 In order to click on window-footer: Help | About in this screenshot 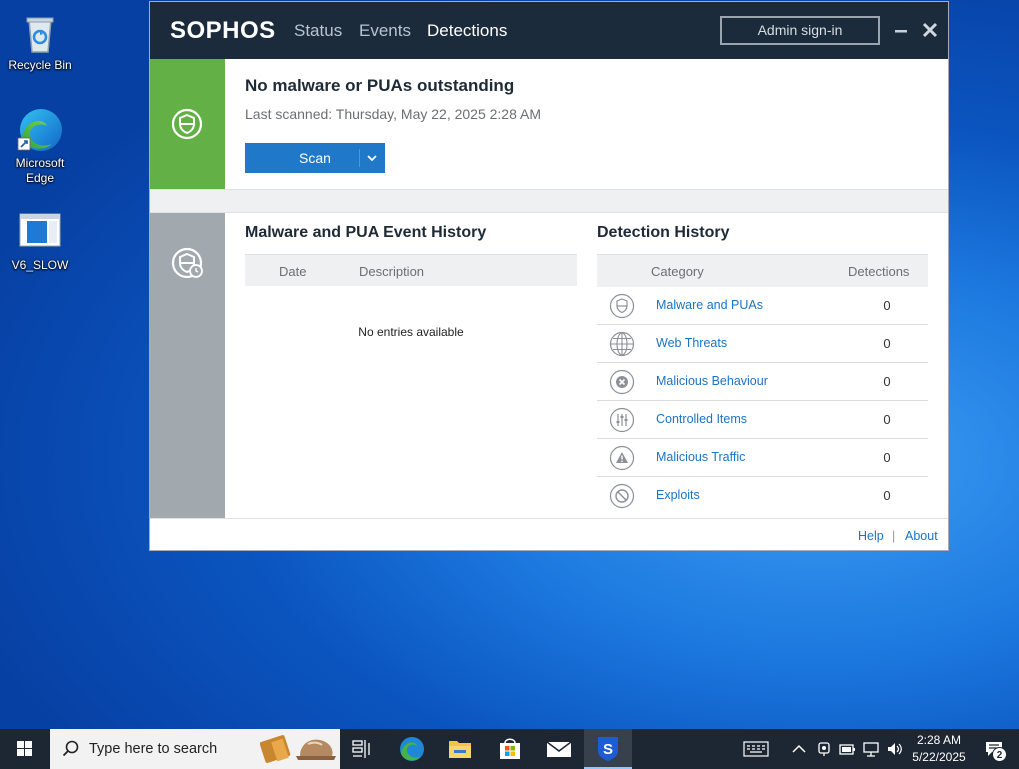, I will do `click(549, 534)`.